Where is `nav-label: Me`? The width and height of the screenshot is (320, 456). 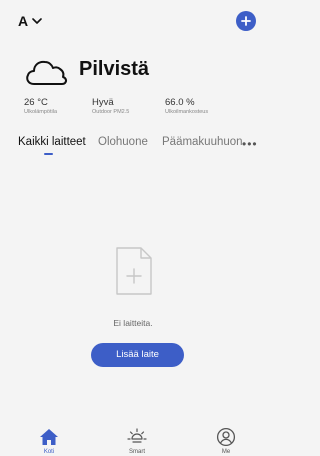 nav-label: Me is located at coordinates (226, 452).